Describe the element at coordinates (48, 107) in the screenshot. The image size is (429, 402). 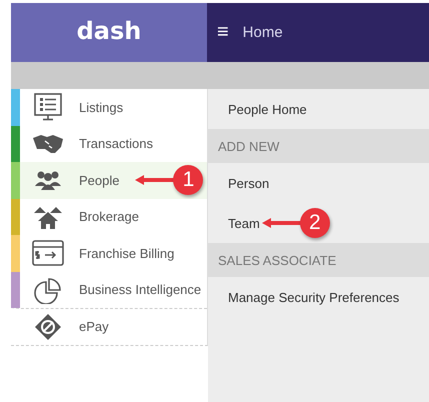
I see `listings-icon` at that location.